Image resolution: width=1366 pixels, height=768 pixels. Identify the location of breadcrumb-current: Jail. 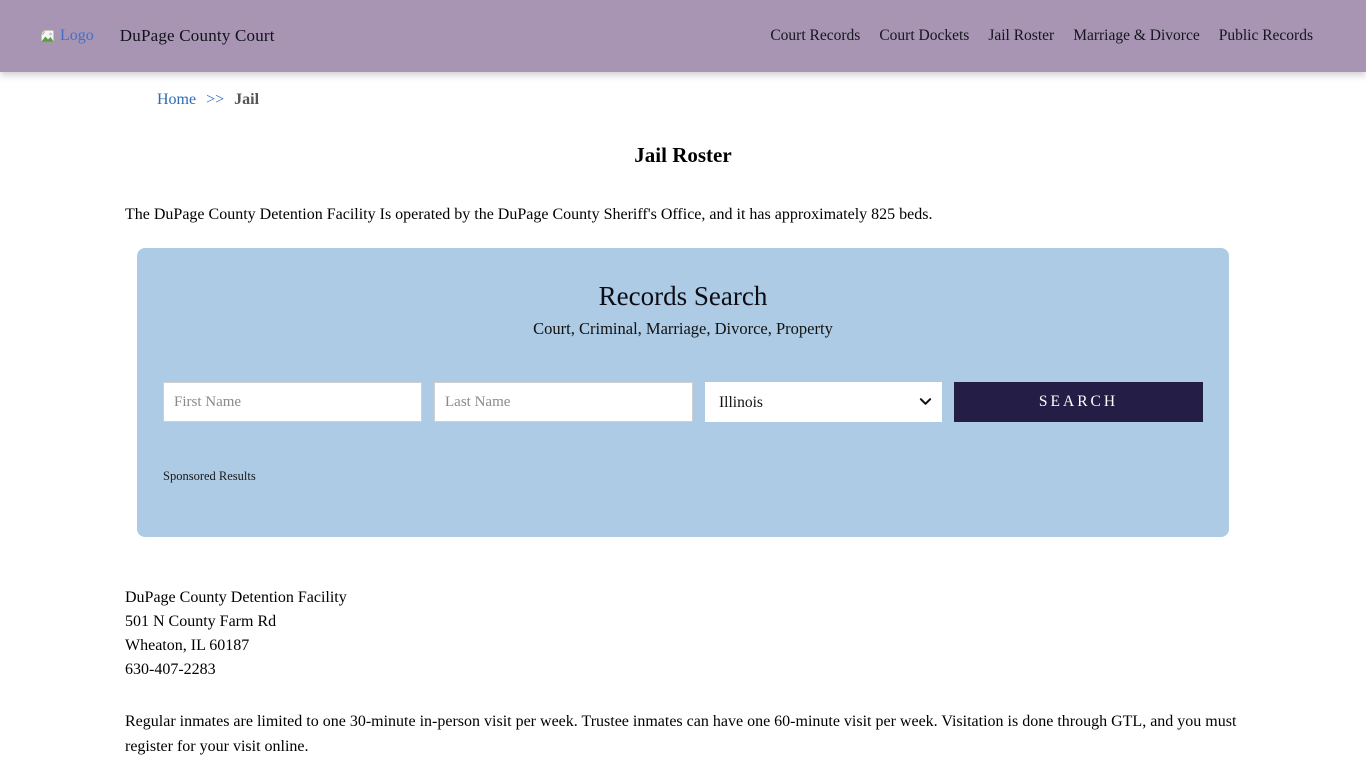
(247, 99).